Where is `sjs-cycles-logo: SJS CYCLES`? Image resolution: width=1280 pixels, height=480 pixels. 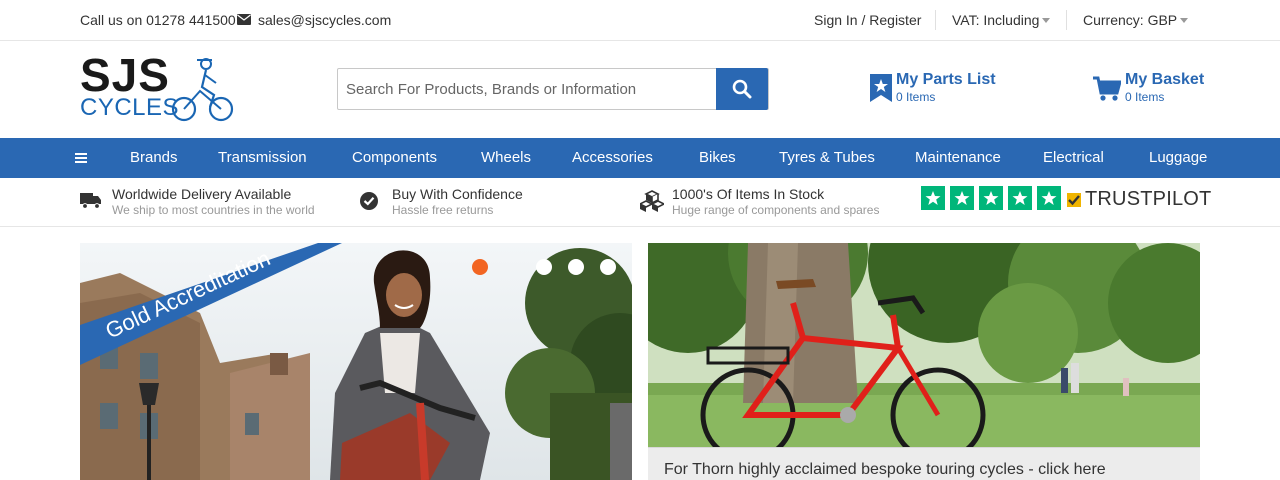
sjs-cycles-logo: SJS CYCLES is located at coordinates (158, 87).